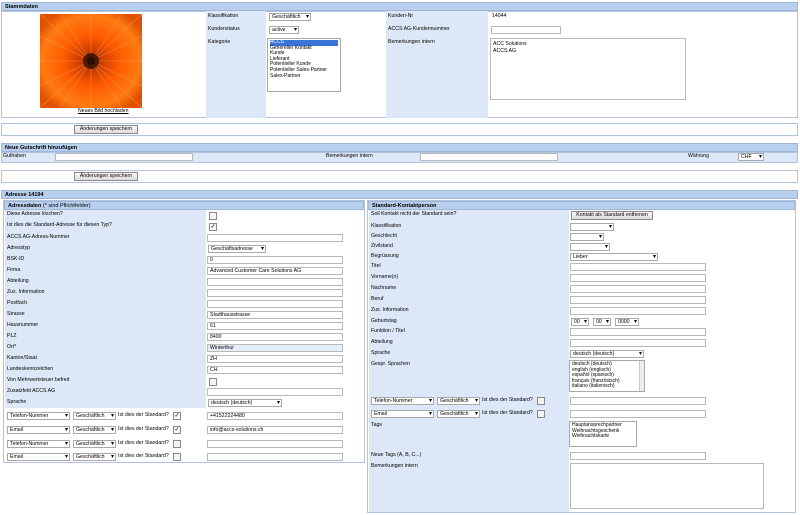  I want to click on funktion-input, so click(638, 332).